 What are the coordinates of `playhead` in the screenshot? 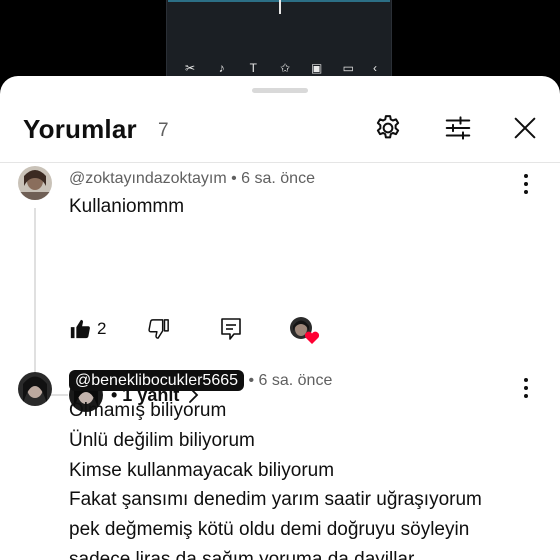 It's located at (280, 7).